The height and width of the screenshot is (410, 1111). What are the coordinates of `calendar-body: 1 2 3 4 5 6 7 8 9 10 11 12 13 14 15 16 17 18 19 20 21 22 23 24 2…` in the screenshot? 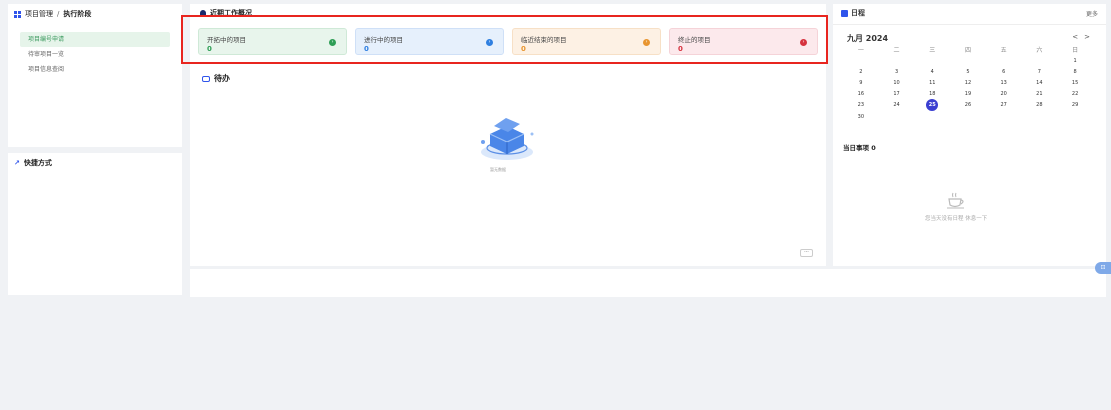 It's located at (968, 88).